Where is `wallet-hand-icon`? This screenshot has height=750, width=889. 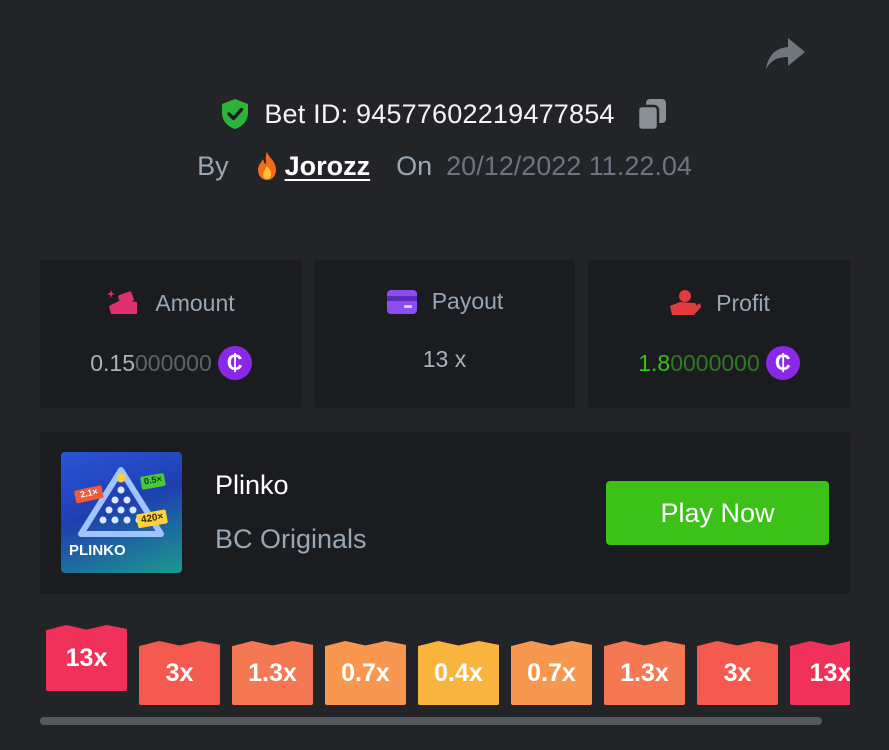 wallet-hand-icon is located at coordinates (122, 302).